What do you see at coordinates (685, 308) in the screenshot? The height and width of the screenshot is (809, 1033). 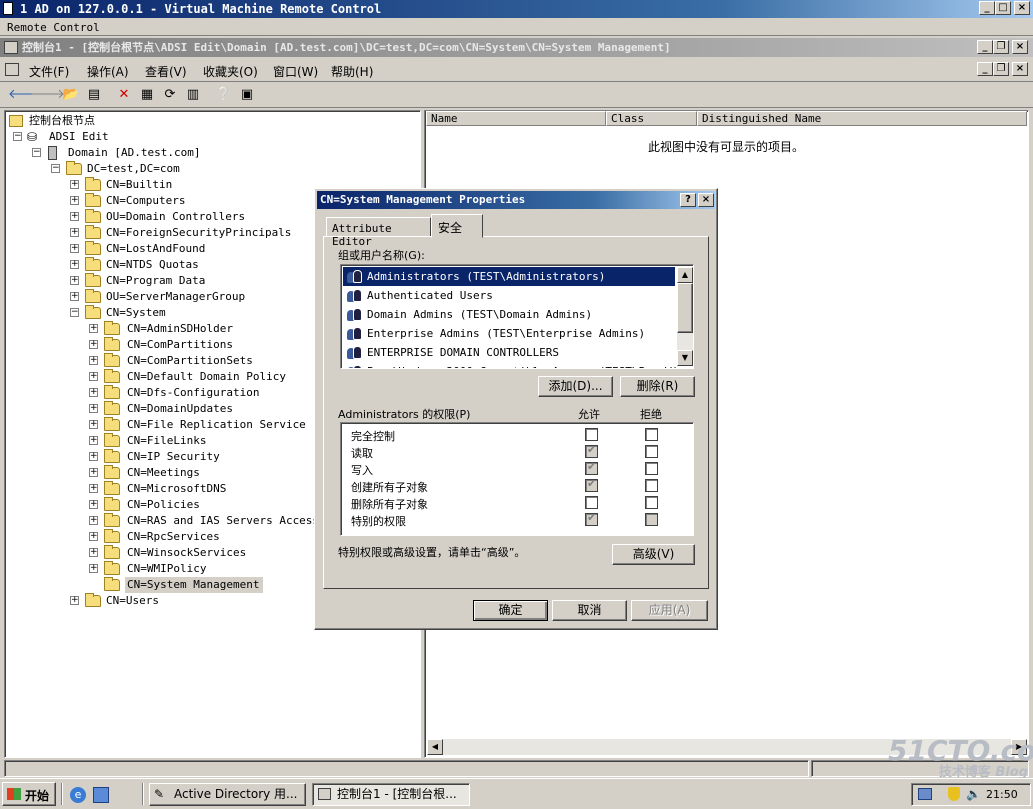 I see `scroll-thumb` at bounding box center [685, 308].